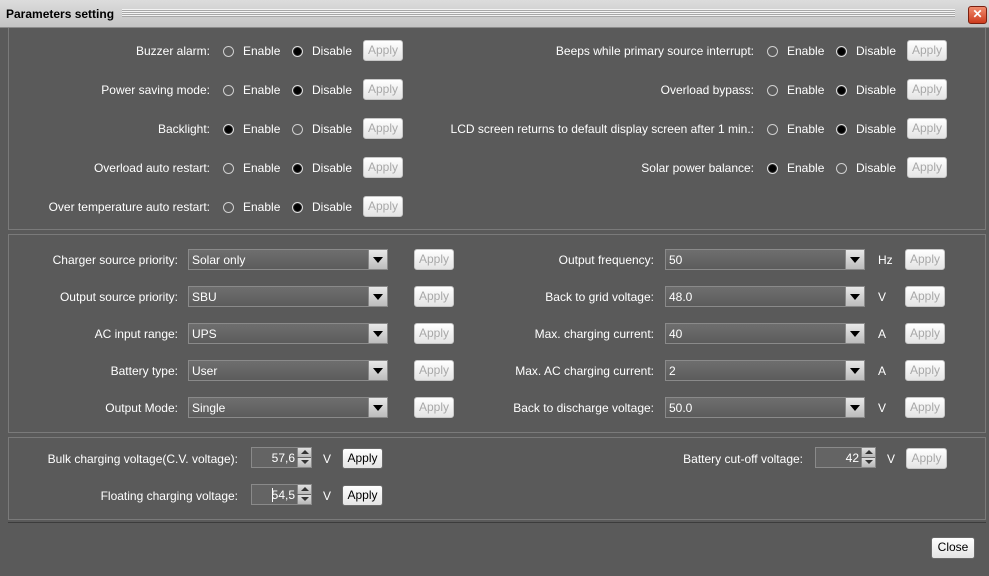  I want to click on ac-input-range-select: UPS, so click(288, 333).